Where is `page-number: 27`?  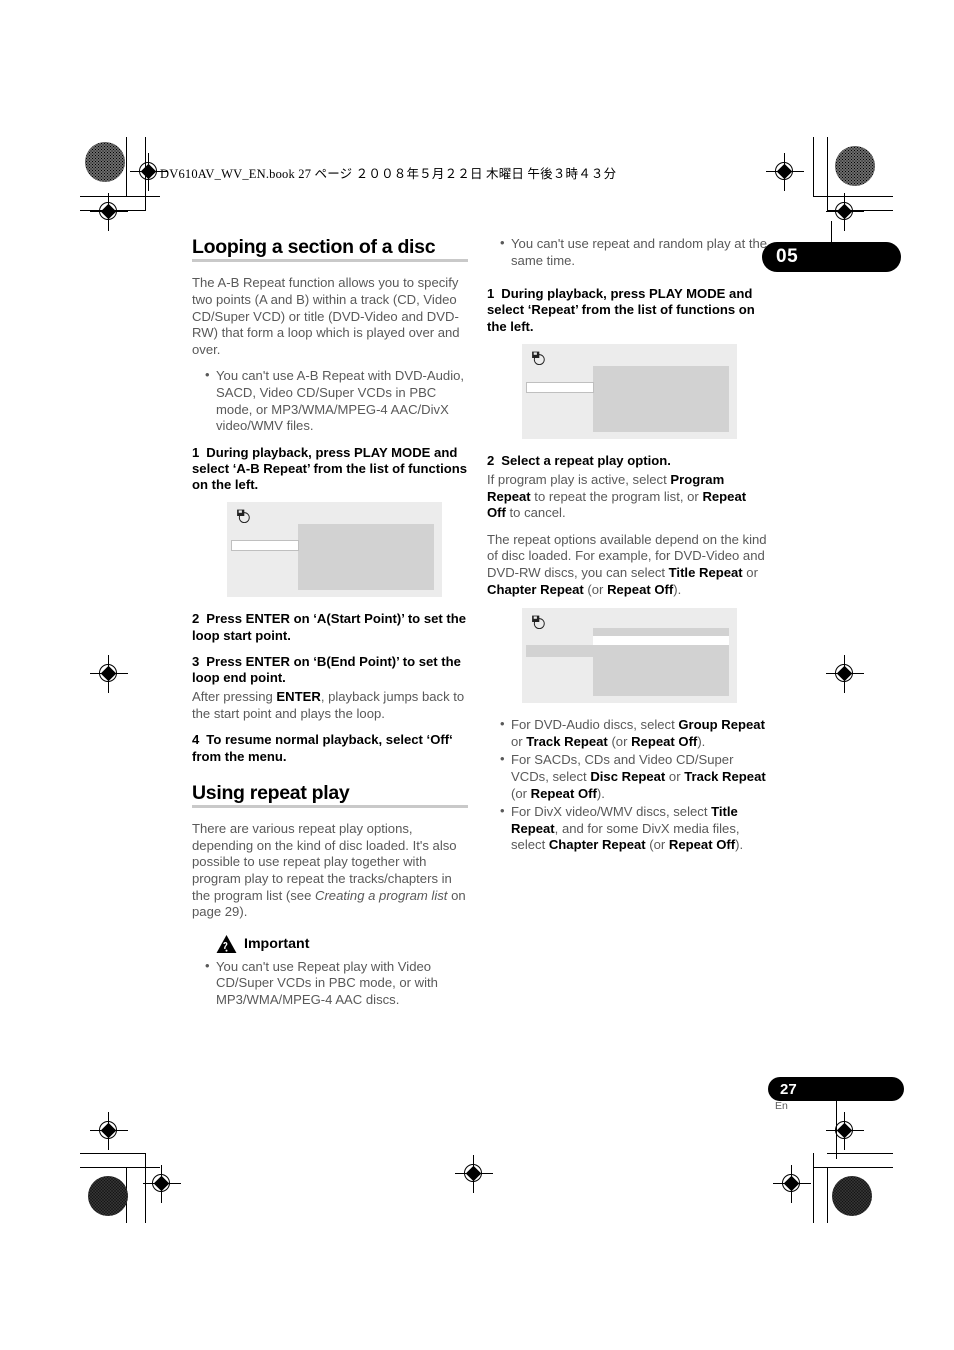
page-number: 27 is located at coordinates (788, 1089).